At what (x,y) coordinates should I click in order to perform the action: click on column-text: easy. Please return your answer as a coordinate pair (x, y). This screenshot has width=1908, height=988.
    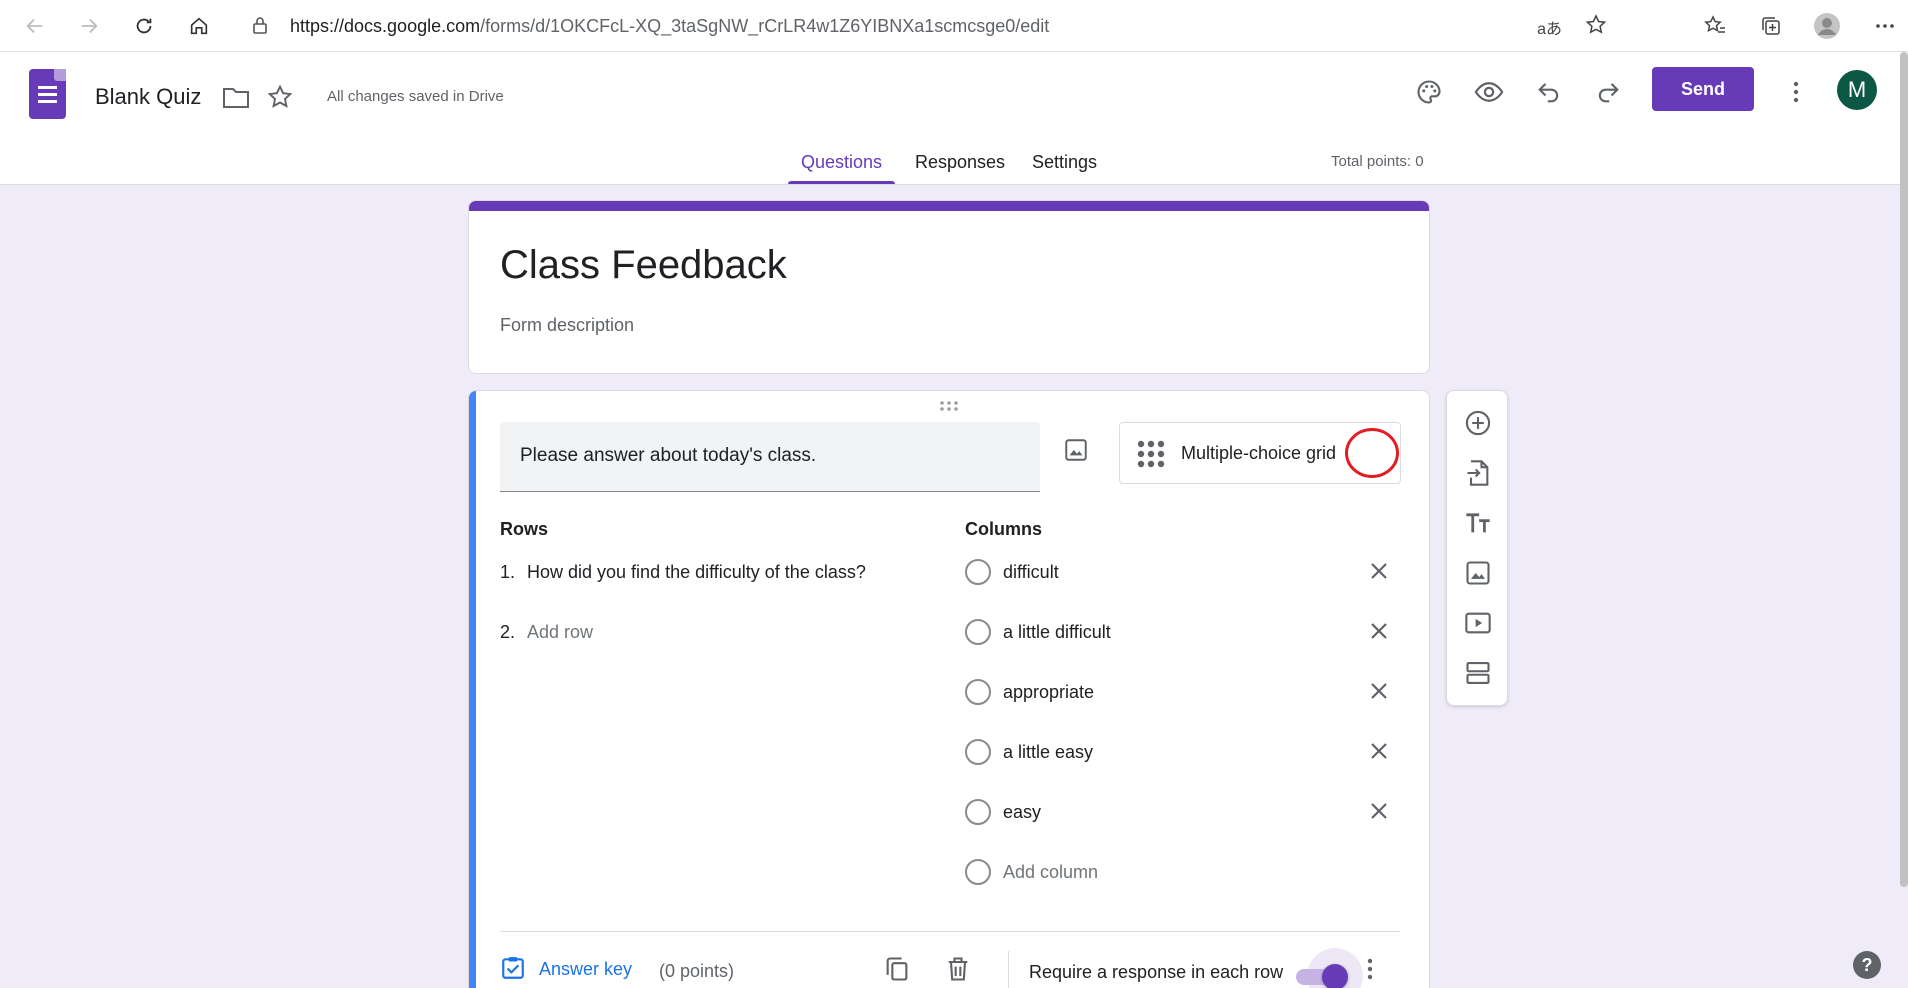
    Looking at the image, I should click on (1022, 812).